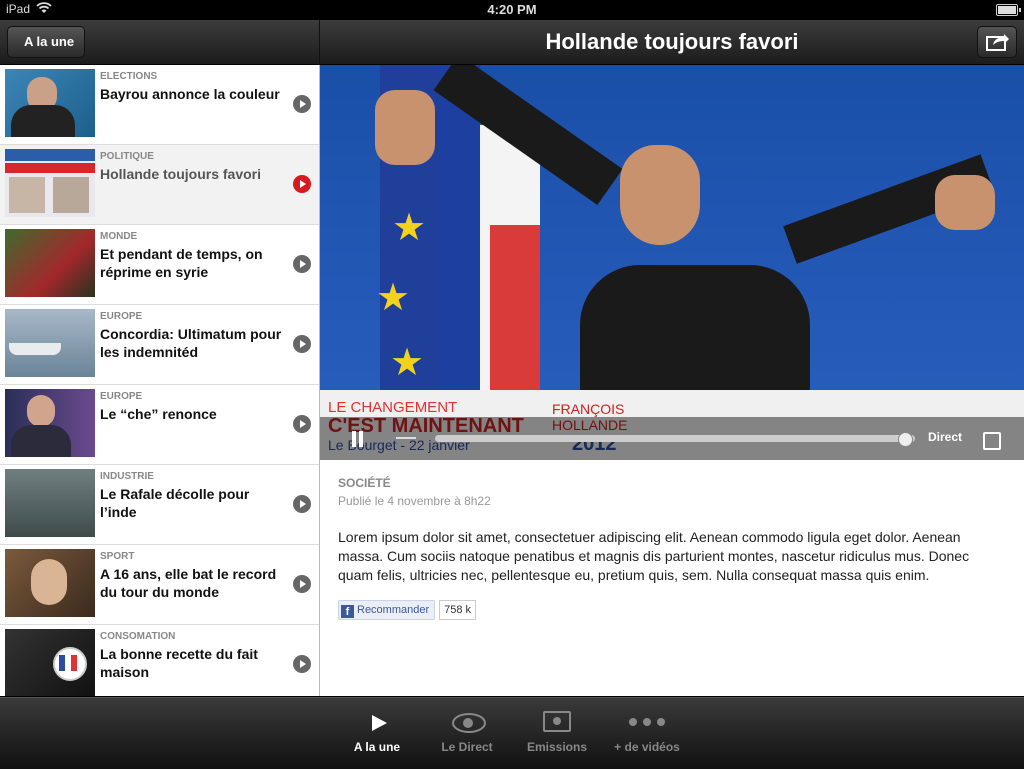 The height and width of the screenshot is (769, 1024). What do you see at coordinates (647, 747) in the screenshot?
I see `tab-label: + de vidéos` at bounding box center [647, 747].